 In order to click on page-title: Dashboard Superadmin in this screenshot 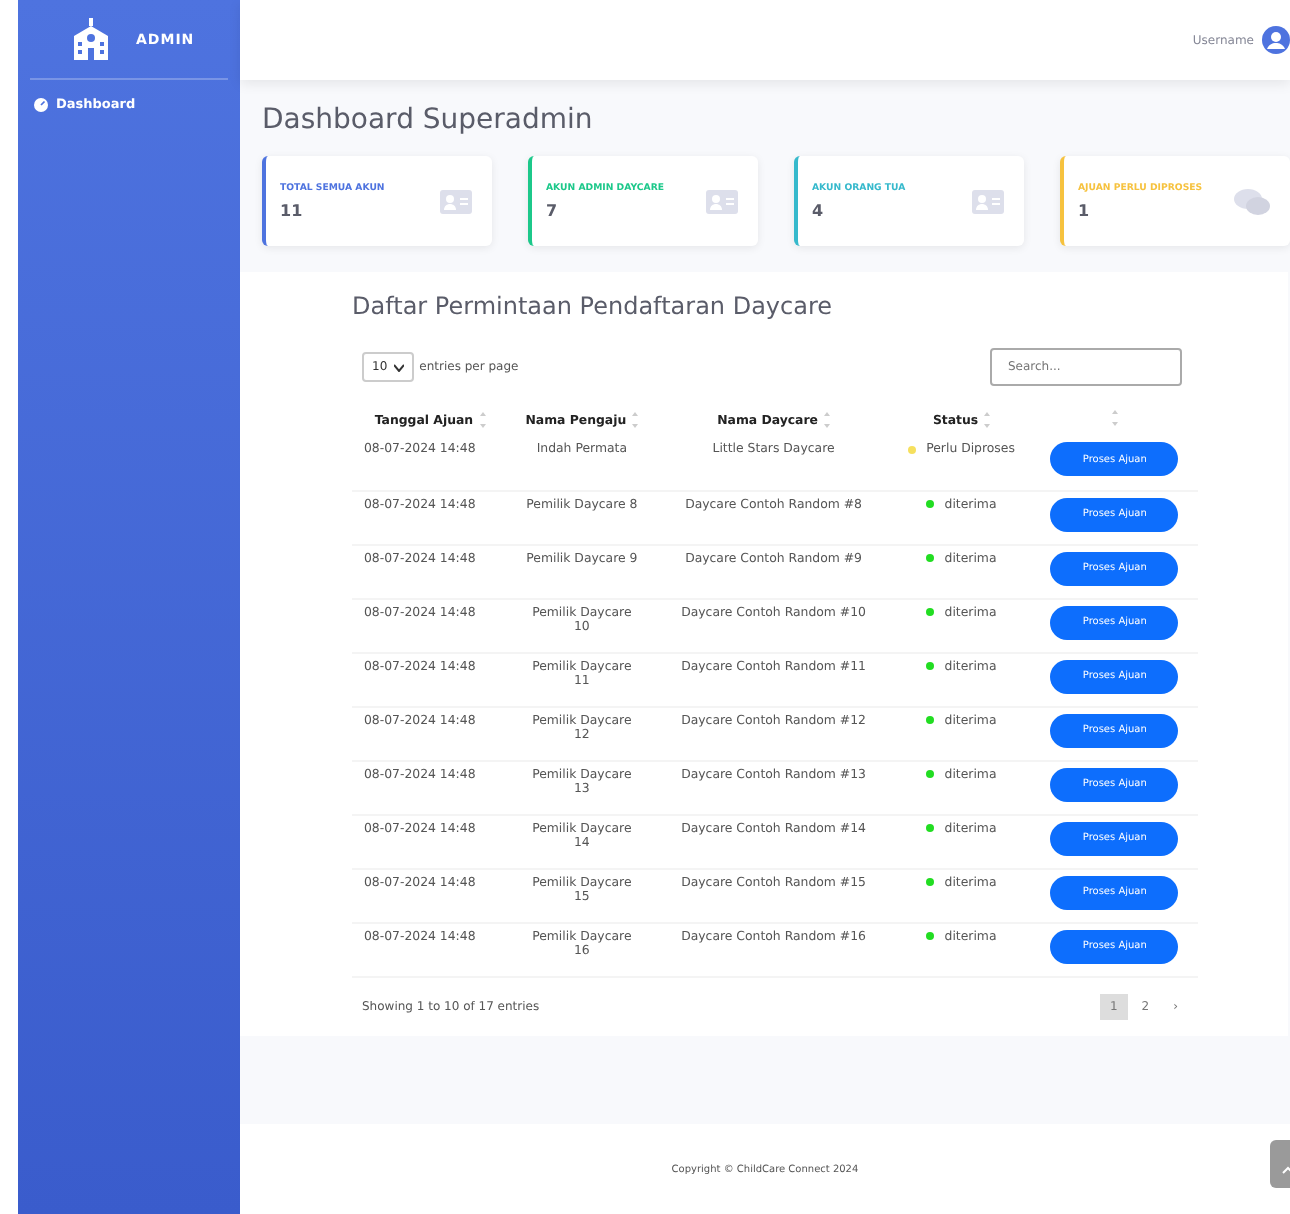, I will do `click(428, 120)`.